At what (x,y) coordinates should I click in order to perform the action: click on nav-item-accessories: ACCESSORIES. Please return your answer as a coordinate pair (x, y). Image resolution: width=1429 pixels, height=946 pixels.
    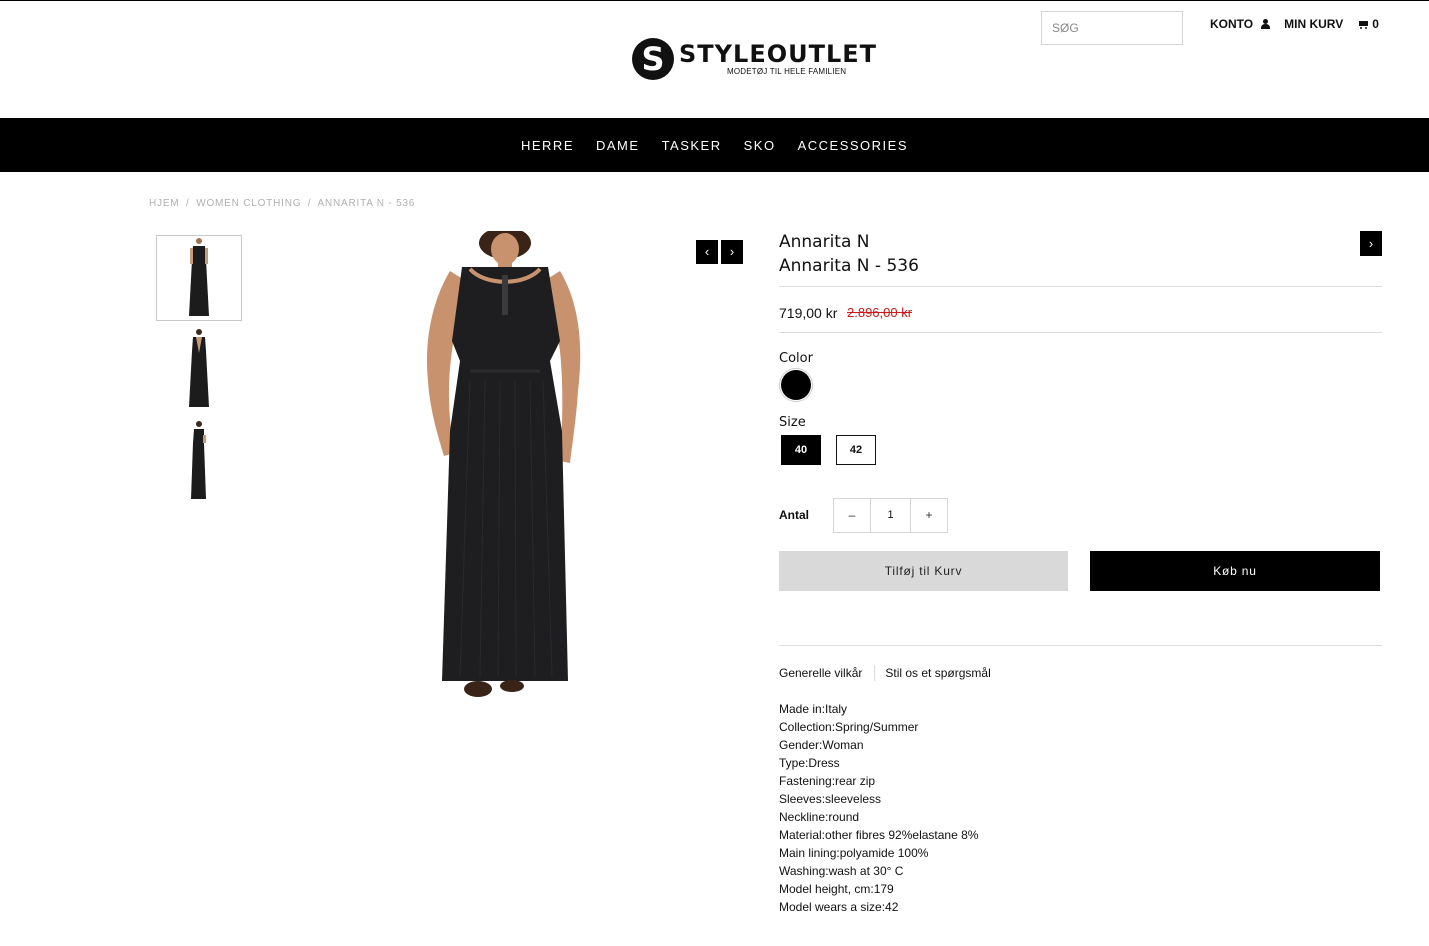
    Looking at the image, I should click on (853, 145).